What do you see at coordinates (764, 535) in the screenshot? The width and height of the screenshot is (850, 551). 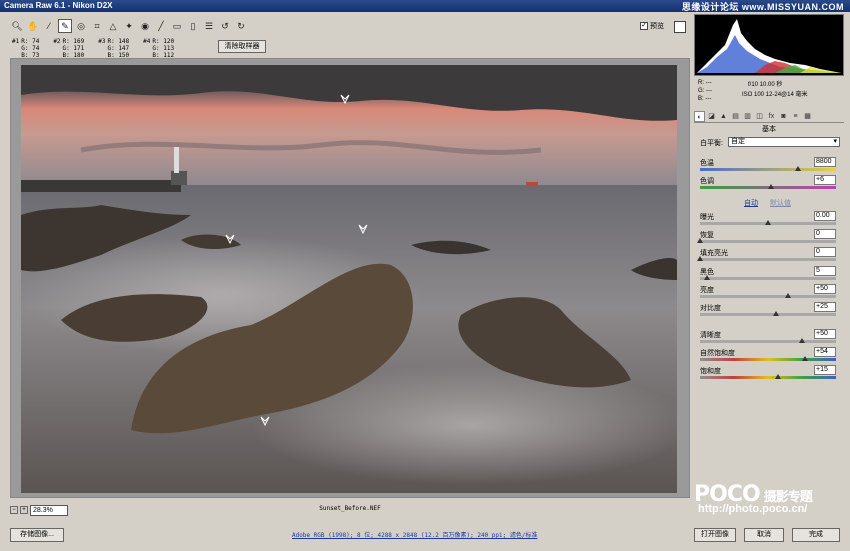 I see `cancel-button: 取消` at bounding box center [764, 535].